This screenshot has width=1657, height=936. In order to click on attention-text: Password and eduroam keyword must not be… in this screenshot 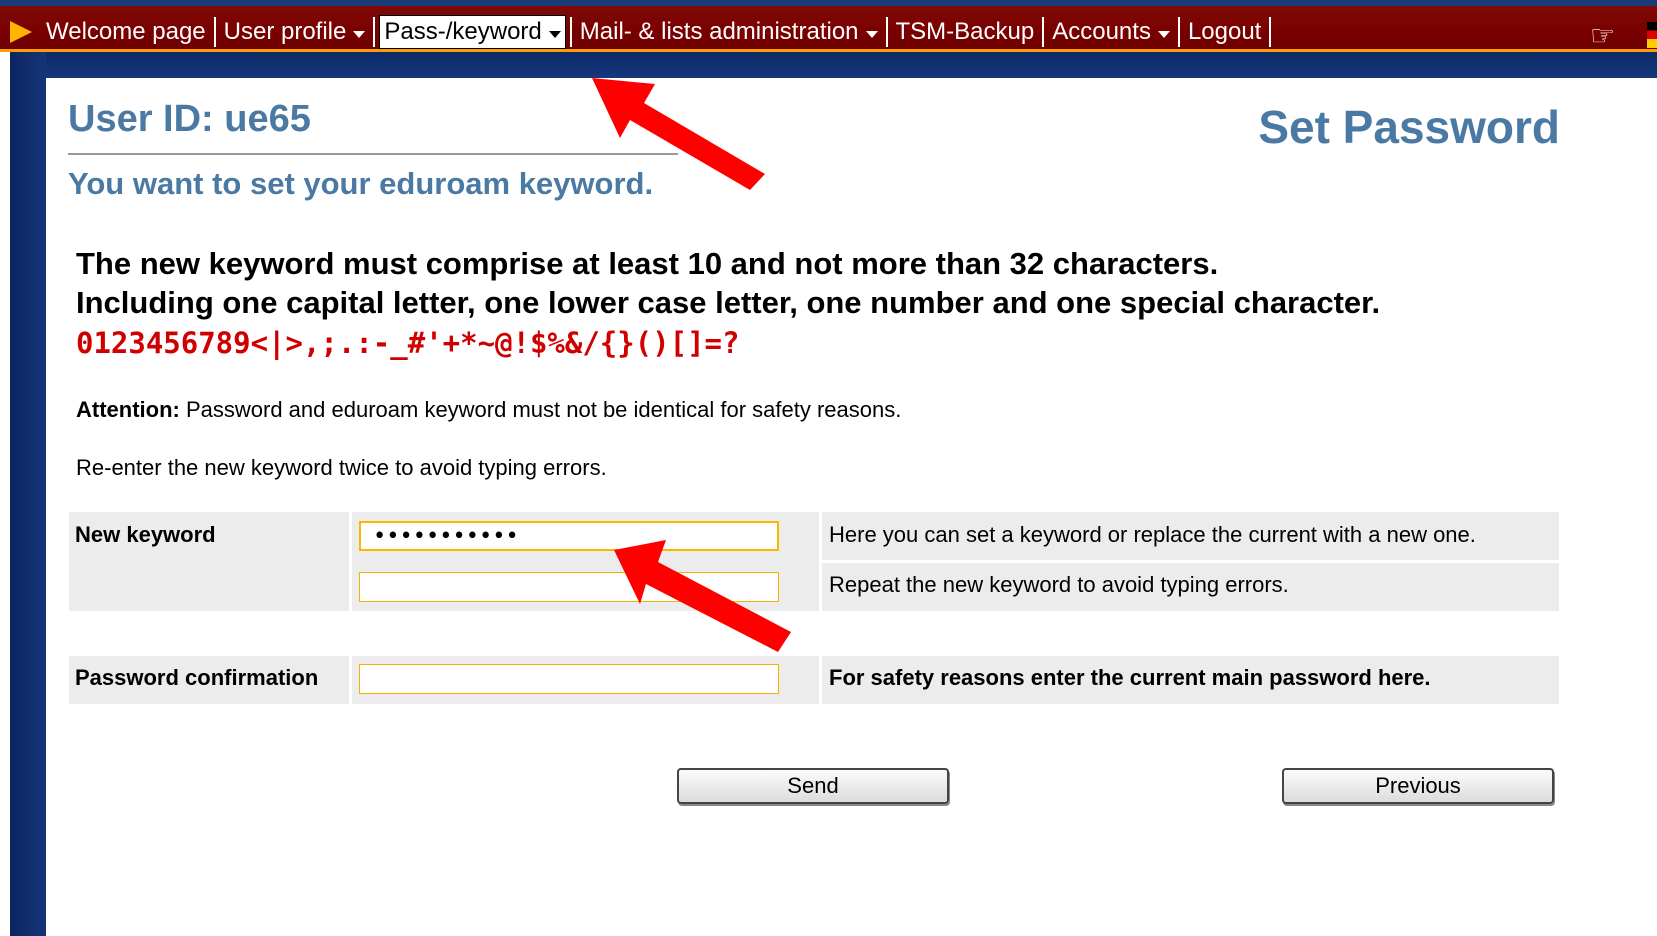, I will do `click(540, 409)`.